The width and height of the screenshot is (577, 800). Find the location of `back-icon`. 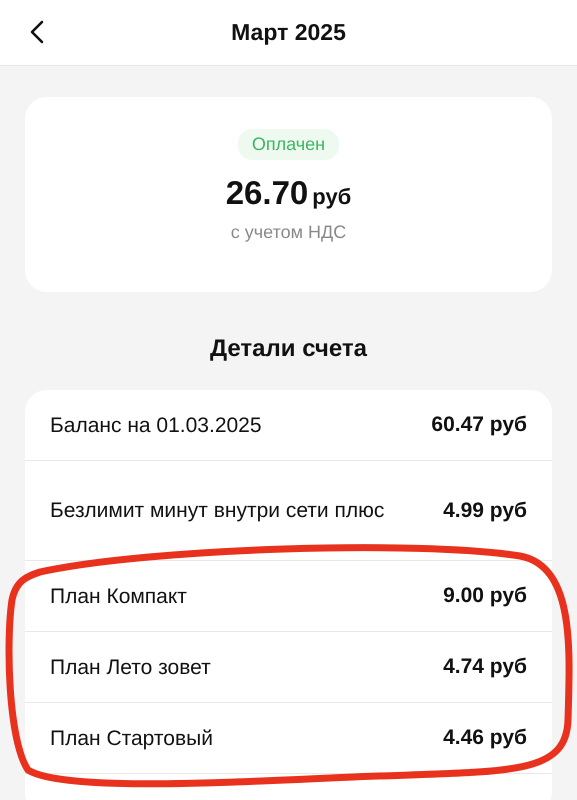

back-icon is located at coordinates (37, 32).